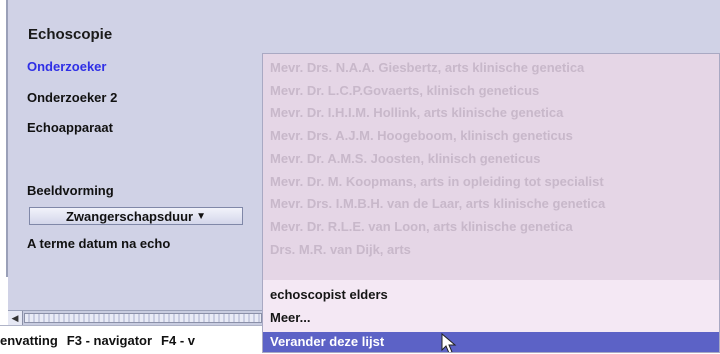 The width and height of the screenshot is (720, 354). What do you see at coordinates (66, 66) in the screenshot?
I see `onderzoeker-label: Onderzoeker` at bounding box center [66, 66].